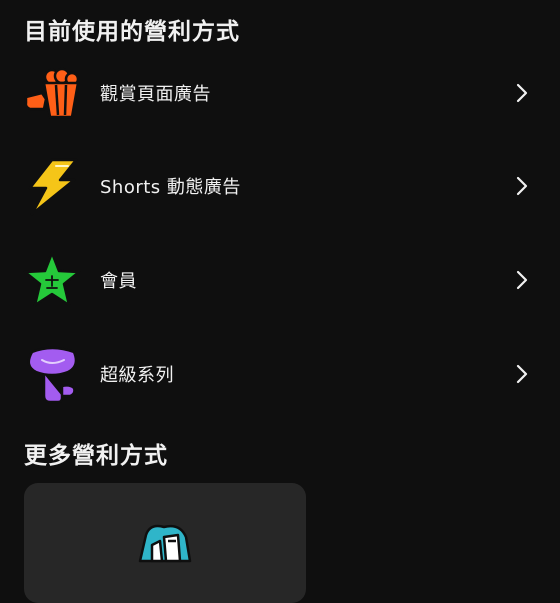 This screenshot has height=603, width=560. Describe the element at coordinates (280, 374) in the screenshot. I see `monetization-item-supers: 超級系列` at that location.